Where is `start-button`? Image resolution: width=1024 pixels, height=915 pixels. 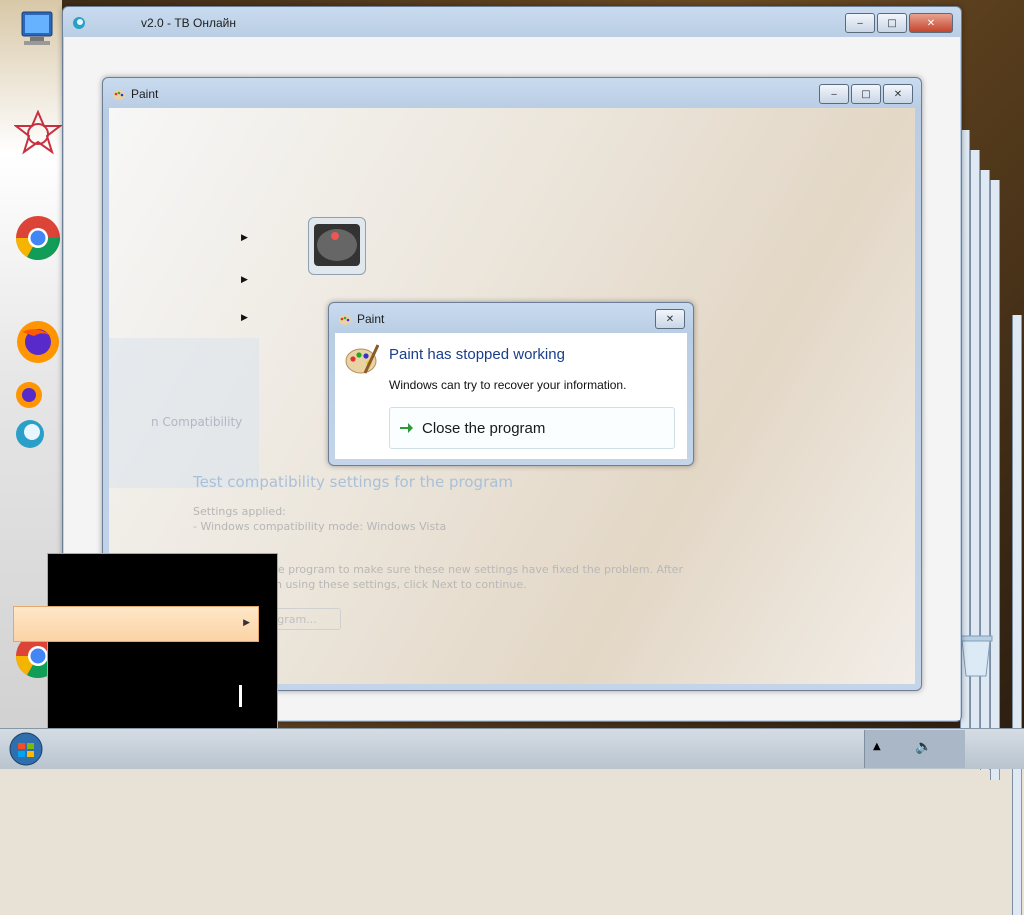
start-button is located at coordinates (26, 749).